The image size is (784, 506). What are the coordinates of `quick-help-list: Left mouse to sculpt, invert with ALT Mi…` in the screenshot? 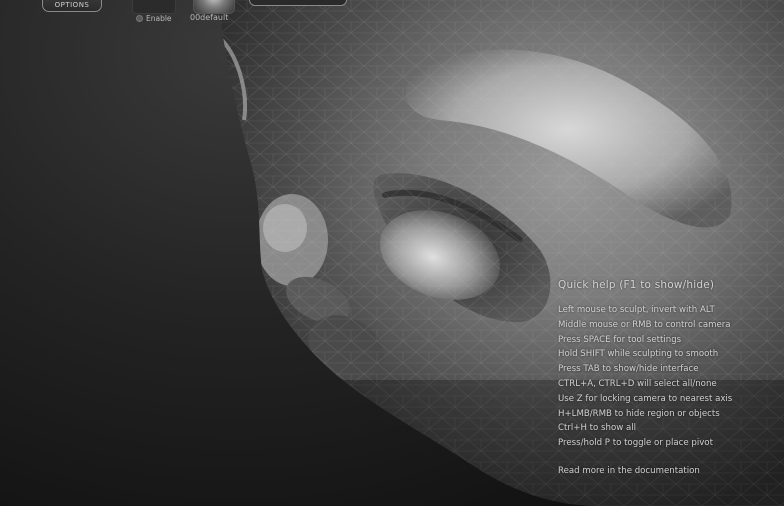 It's located at (671, 377).